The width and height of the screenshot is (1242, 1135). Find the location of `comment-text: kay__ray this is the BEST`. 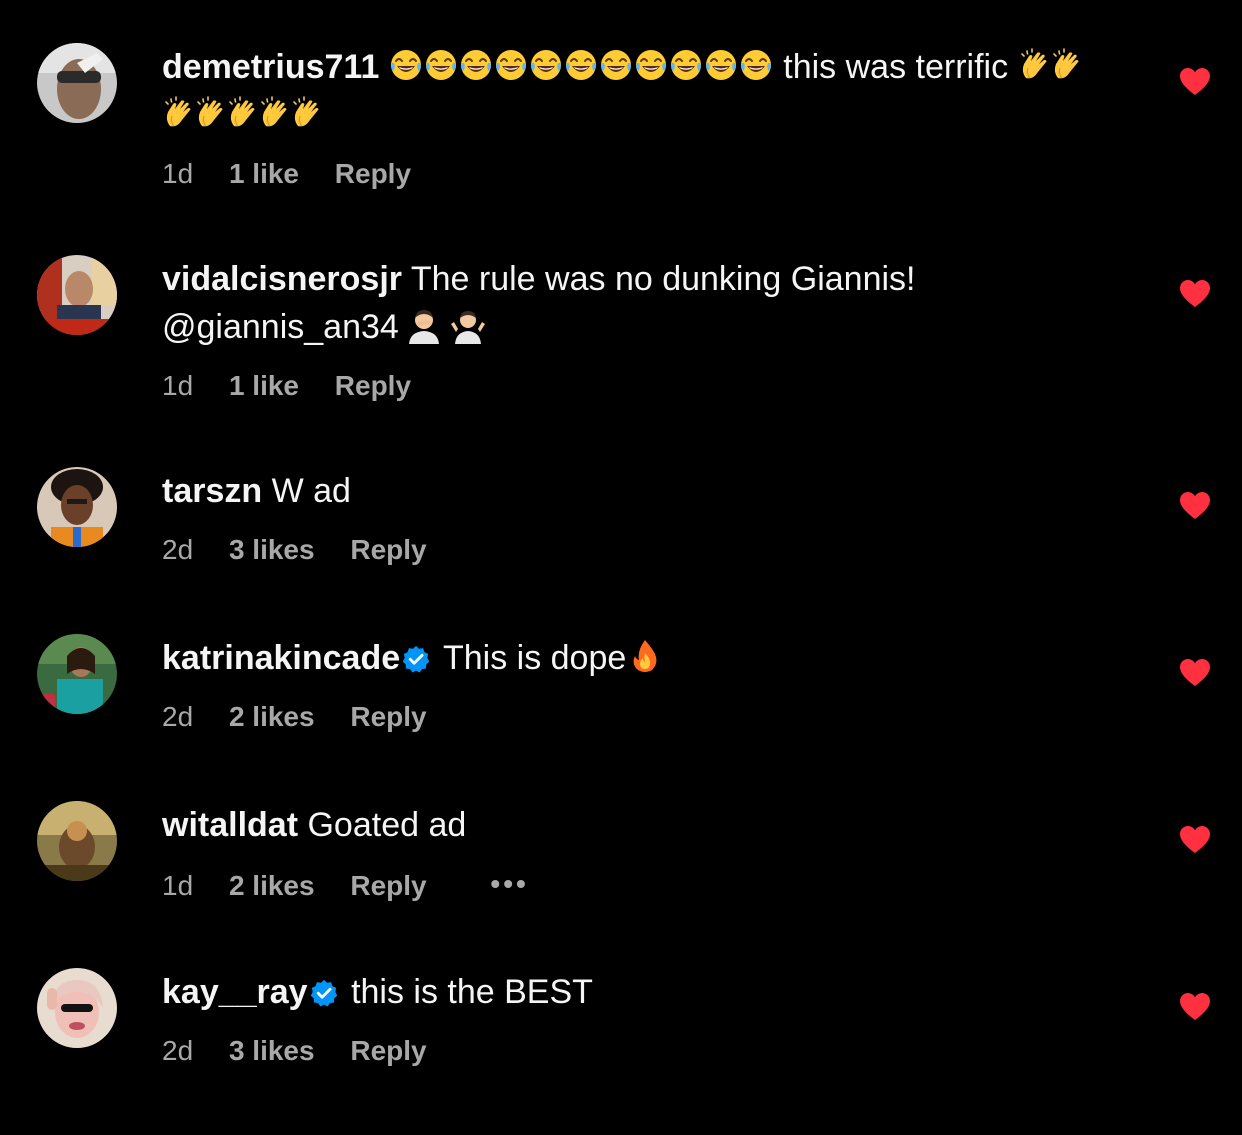

comment-text: kay__ray this is the BEST is located at coordinates (652, 992).